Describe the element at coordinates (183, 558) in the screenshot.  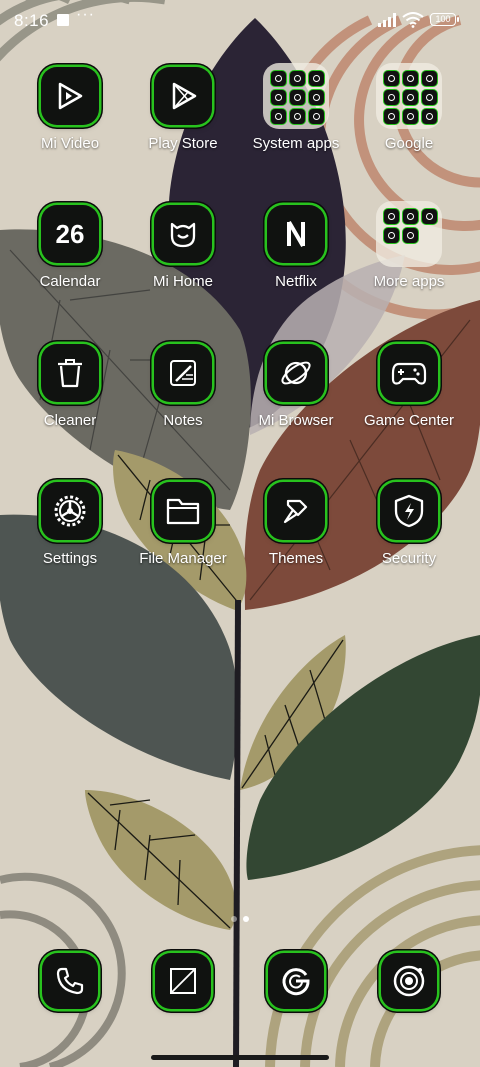
I see `app-label: File Manager` at that location.